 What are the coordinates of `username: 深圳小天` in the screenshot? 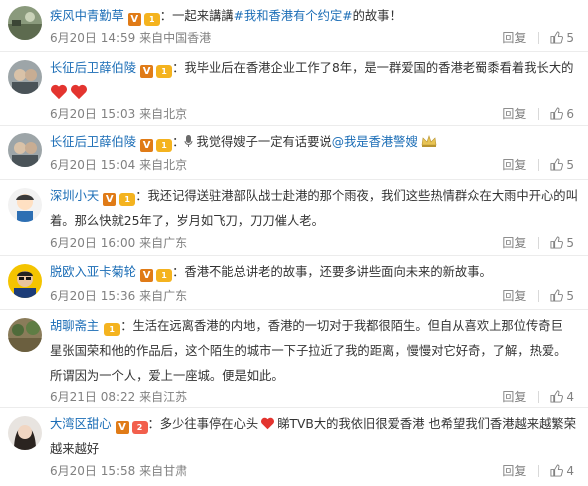 It's located at (74, 196).